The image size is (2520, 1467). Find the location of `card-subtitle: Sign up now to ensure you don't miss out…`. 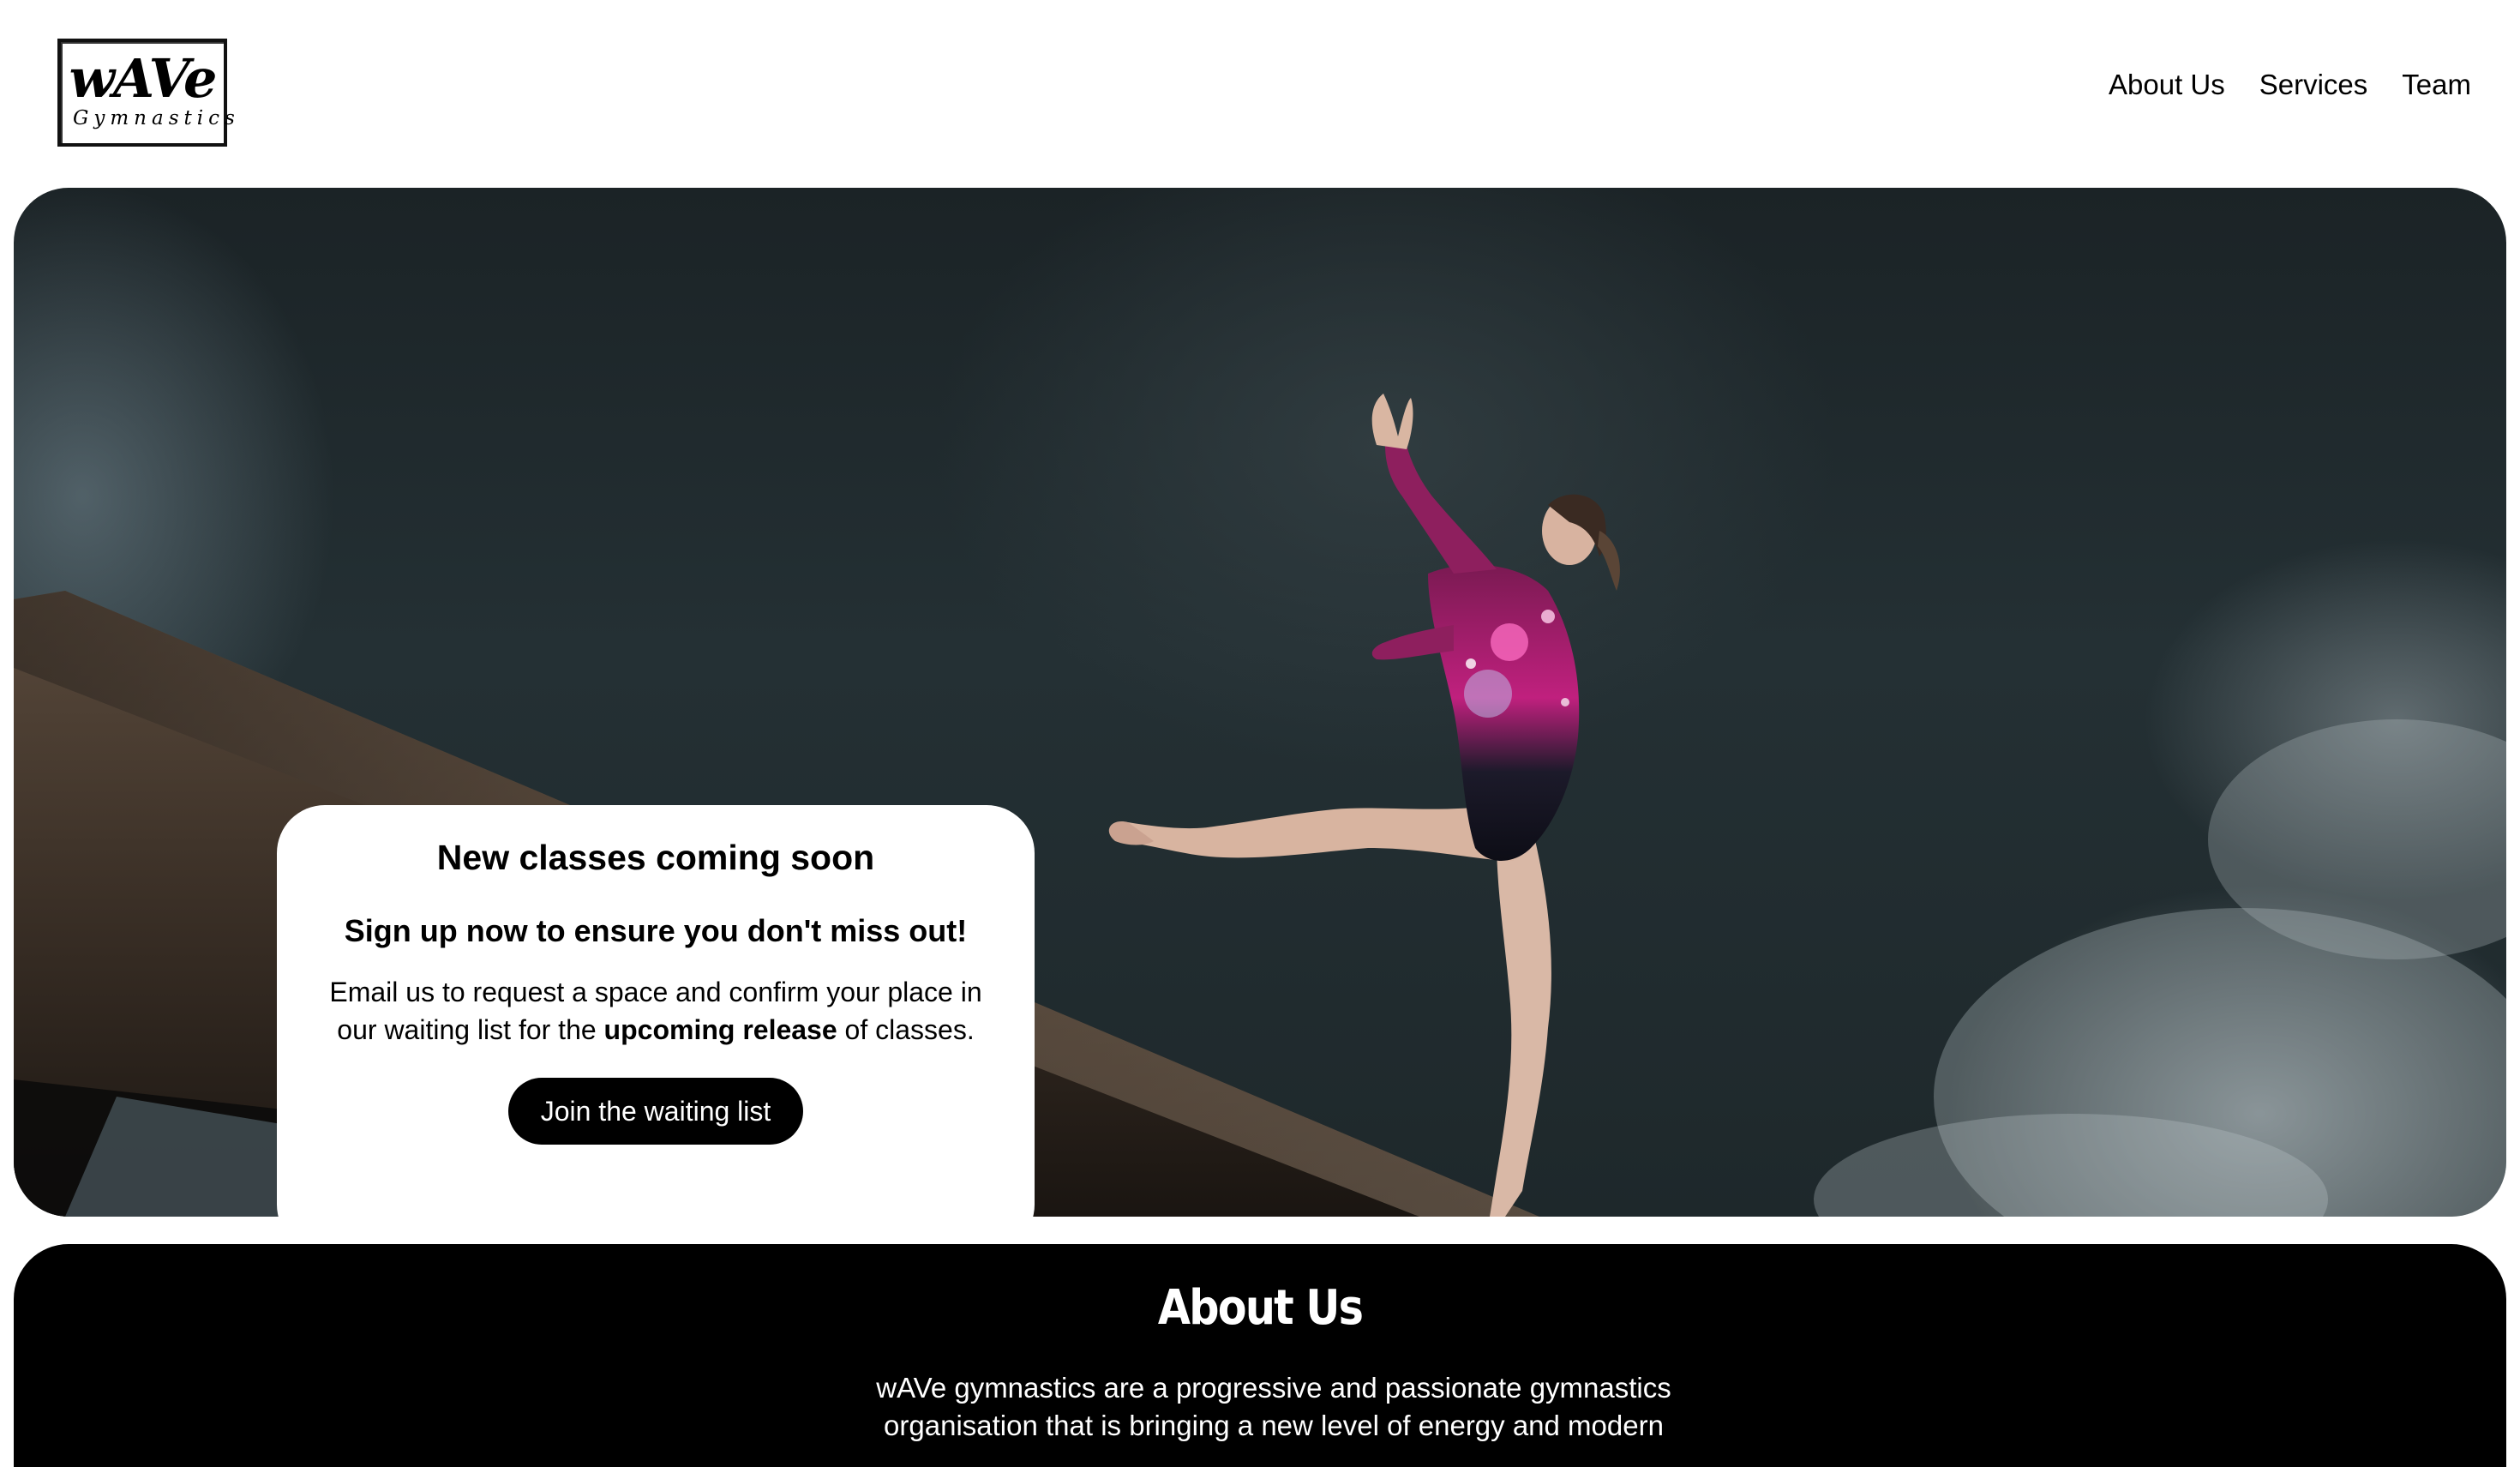

card-subtitle: Sign up now to ensure you don't miss out… is located at coordinates (656, 930).